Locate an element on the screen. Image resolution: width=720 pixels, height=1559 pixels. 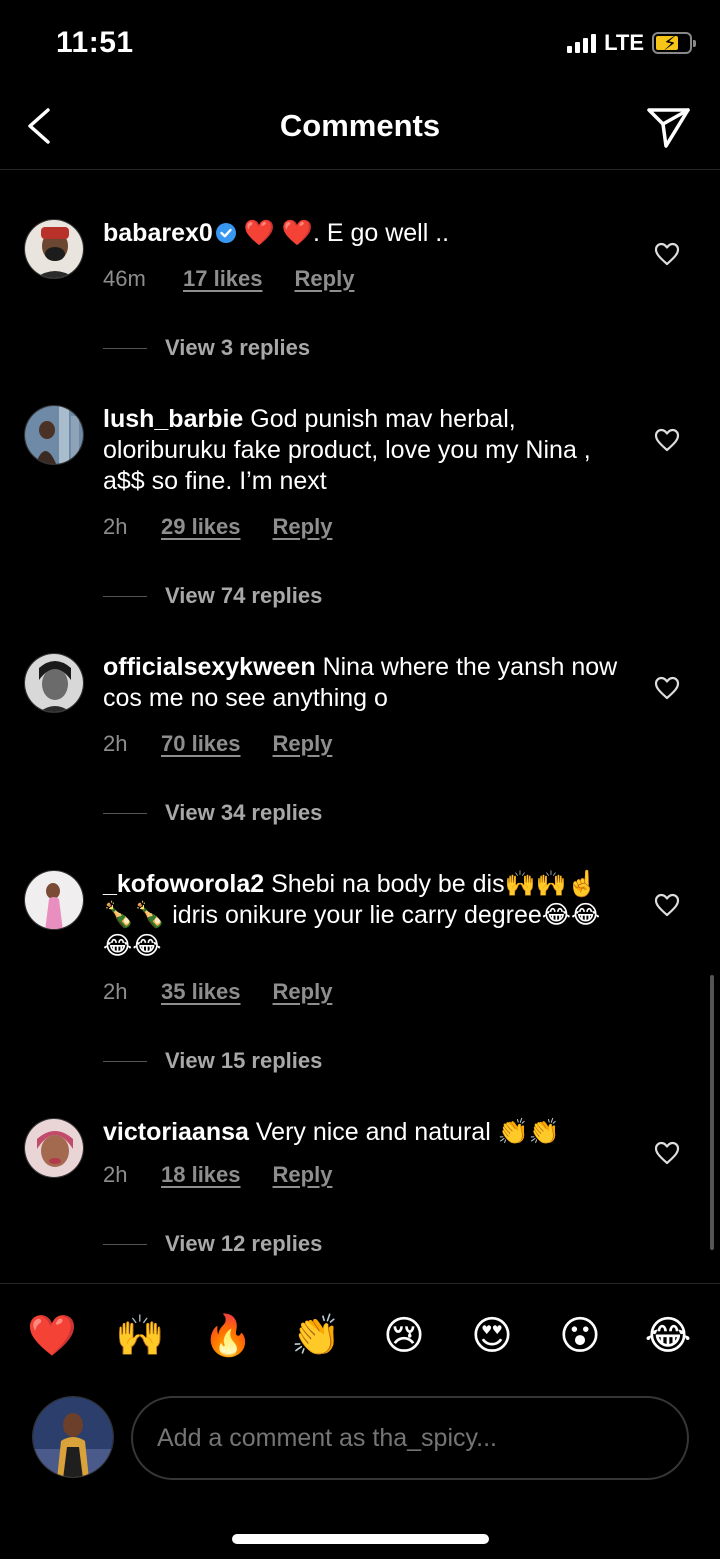
comment-meta: 46m 17 likes Reply is located at coordinates (228, 279).